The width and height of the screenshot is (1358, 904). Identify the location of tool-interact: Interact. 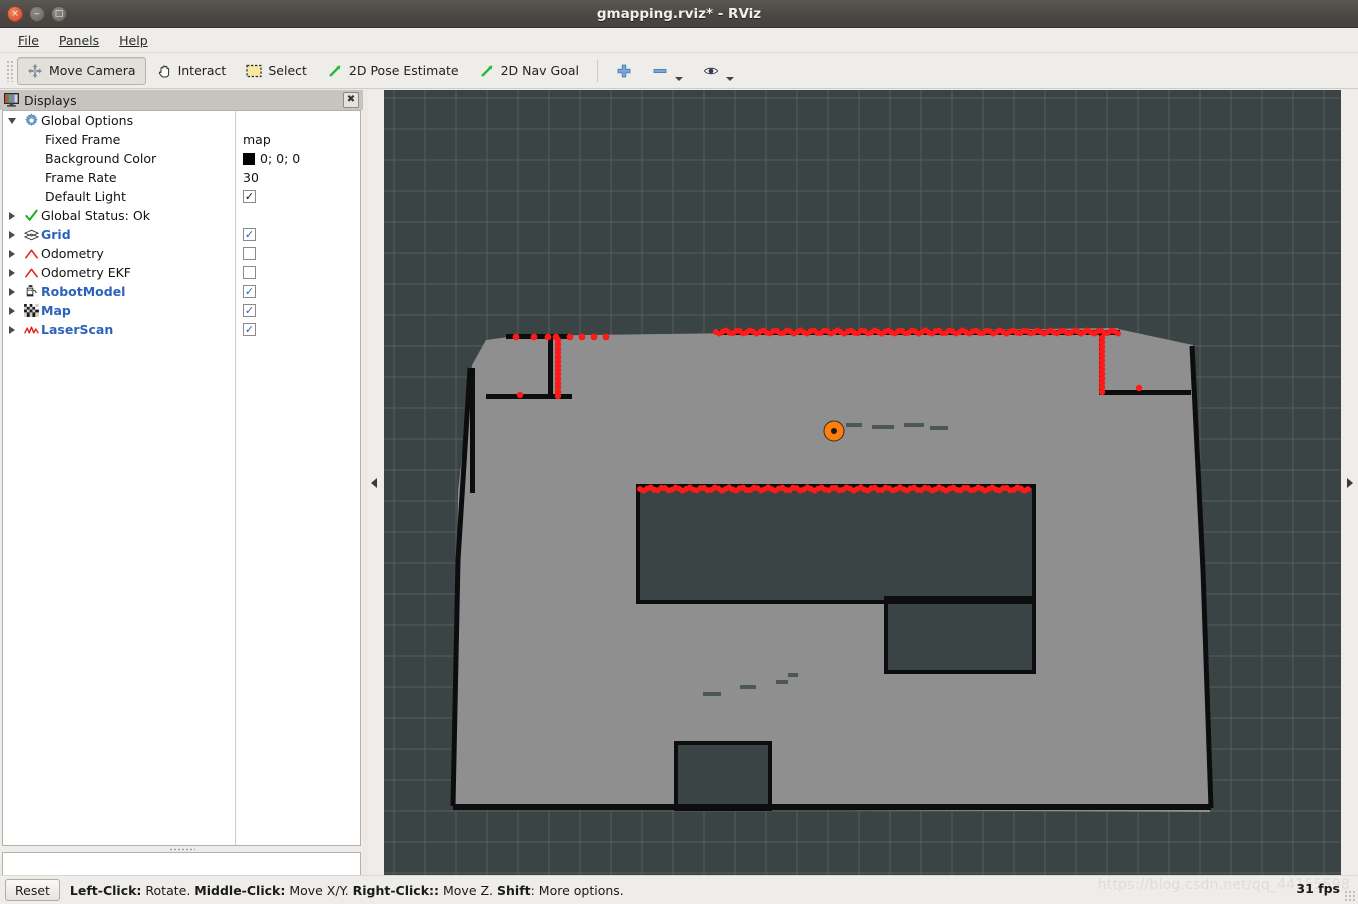
(191, 71).